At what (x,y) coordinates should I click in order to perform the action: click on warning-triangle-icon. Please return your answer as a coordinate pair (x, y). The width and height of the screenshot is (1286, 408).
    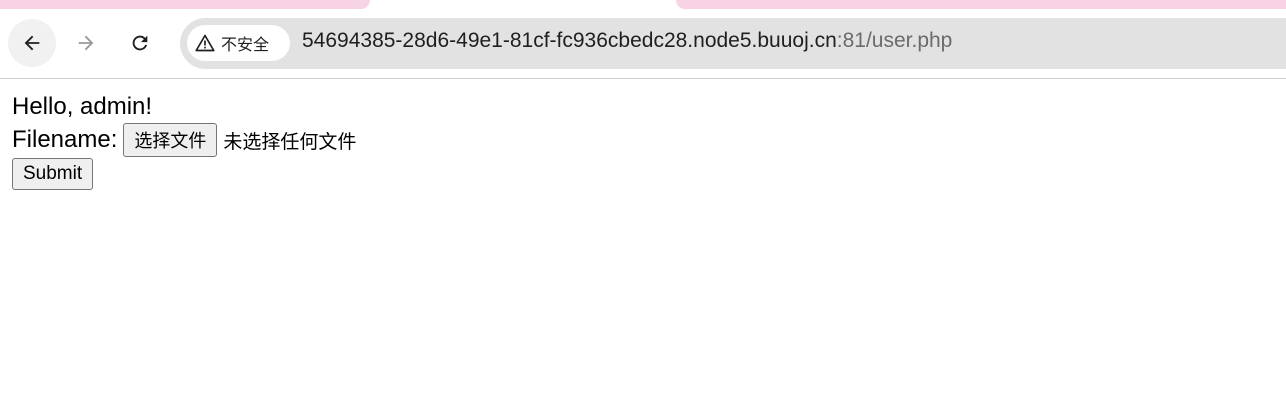
    Looking at the image, I should click on (205, 43).